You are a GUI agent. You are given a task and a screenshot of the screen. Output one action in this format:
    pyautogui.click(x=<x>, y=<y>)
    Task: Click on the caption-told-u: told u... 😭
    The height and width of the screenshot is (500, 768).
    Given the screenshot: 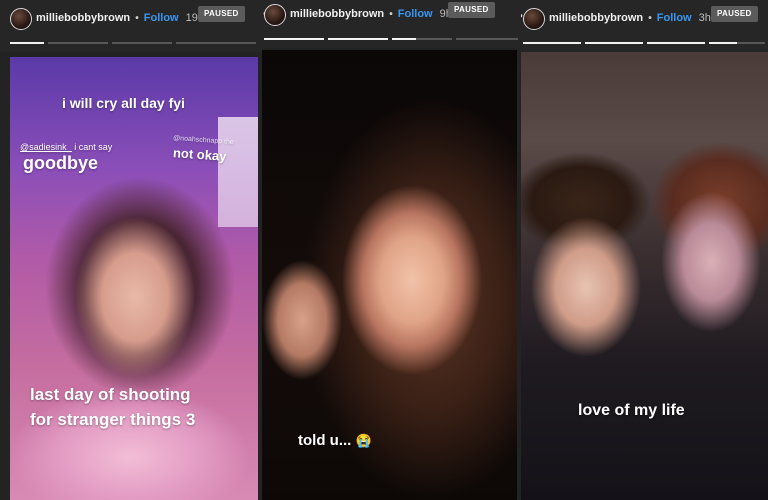 What is the action you would take?
    pyautogui.click(x=335, y=440)
    